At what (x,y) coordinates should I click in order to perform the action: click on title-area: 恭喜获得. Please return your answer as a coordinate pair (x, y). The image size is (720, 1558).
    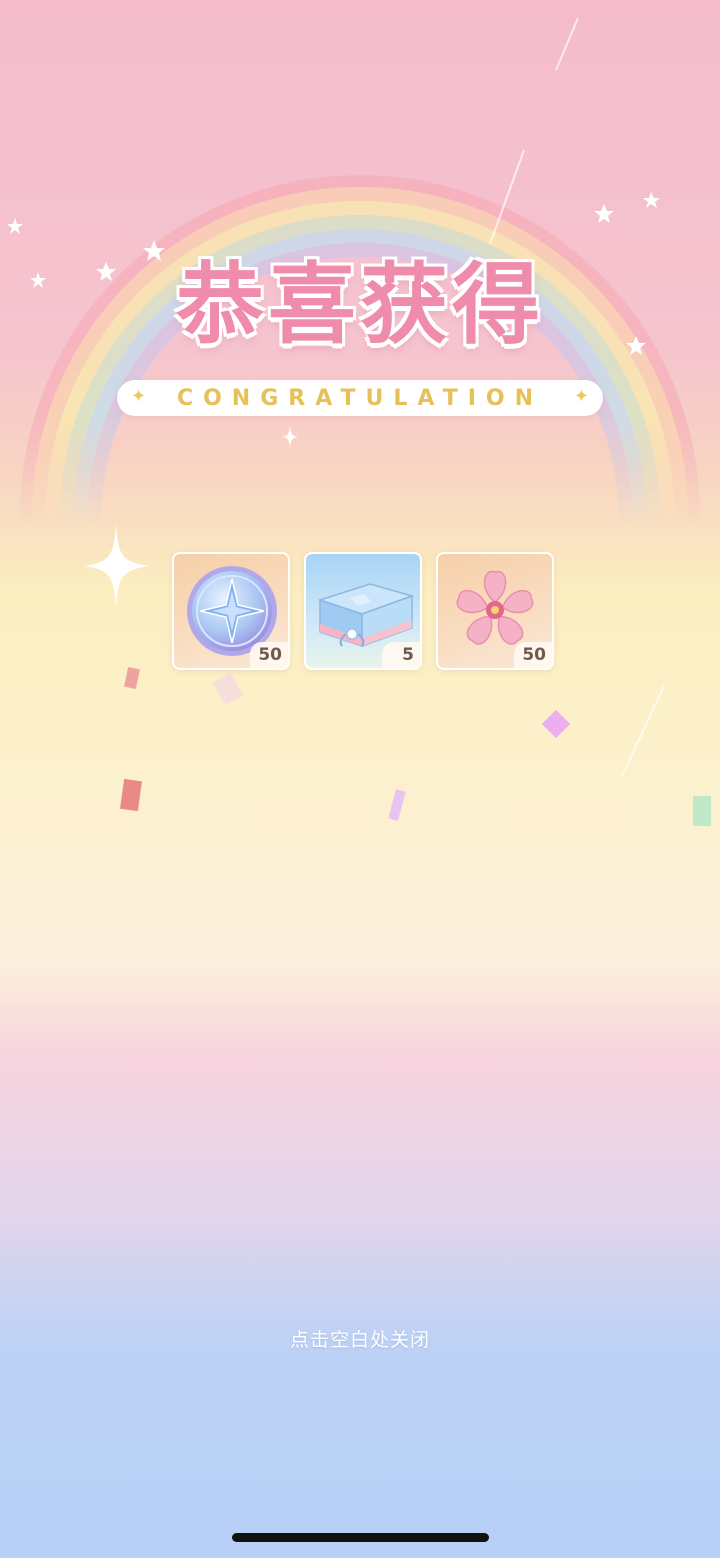
    Looking at the image, I should click on (360, 305).